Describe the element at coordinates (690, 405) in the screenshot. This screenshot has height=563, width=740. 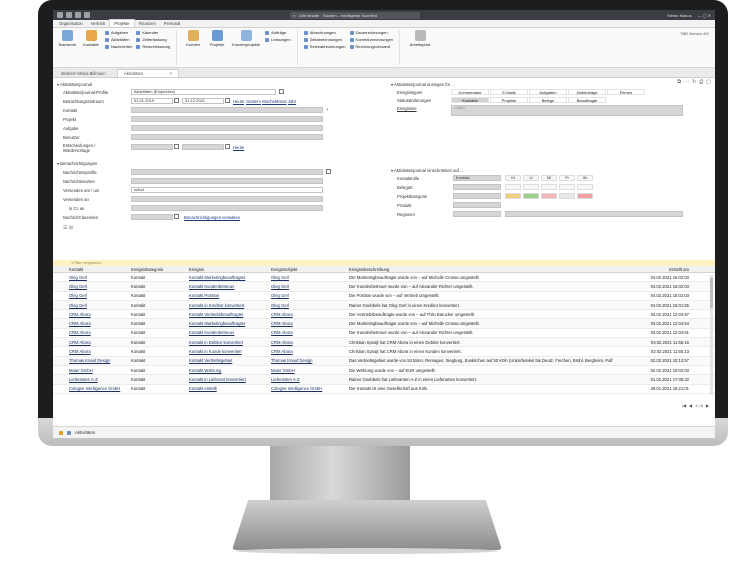
I see `prev-page-icon: ◀` at that location.